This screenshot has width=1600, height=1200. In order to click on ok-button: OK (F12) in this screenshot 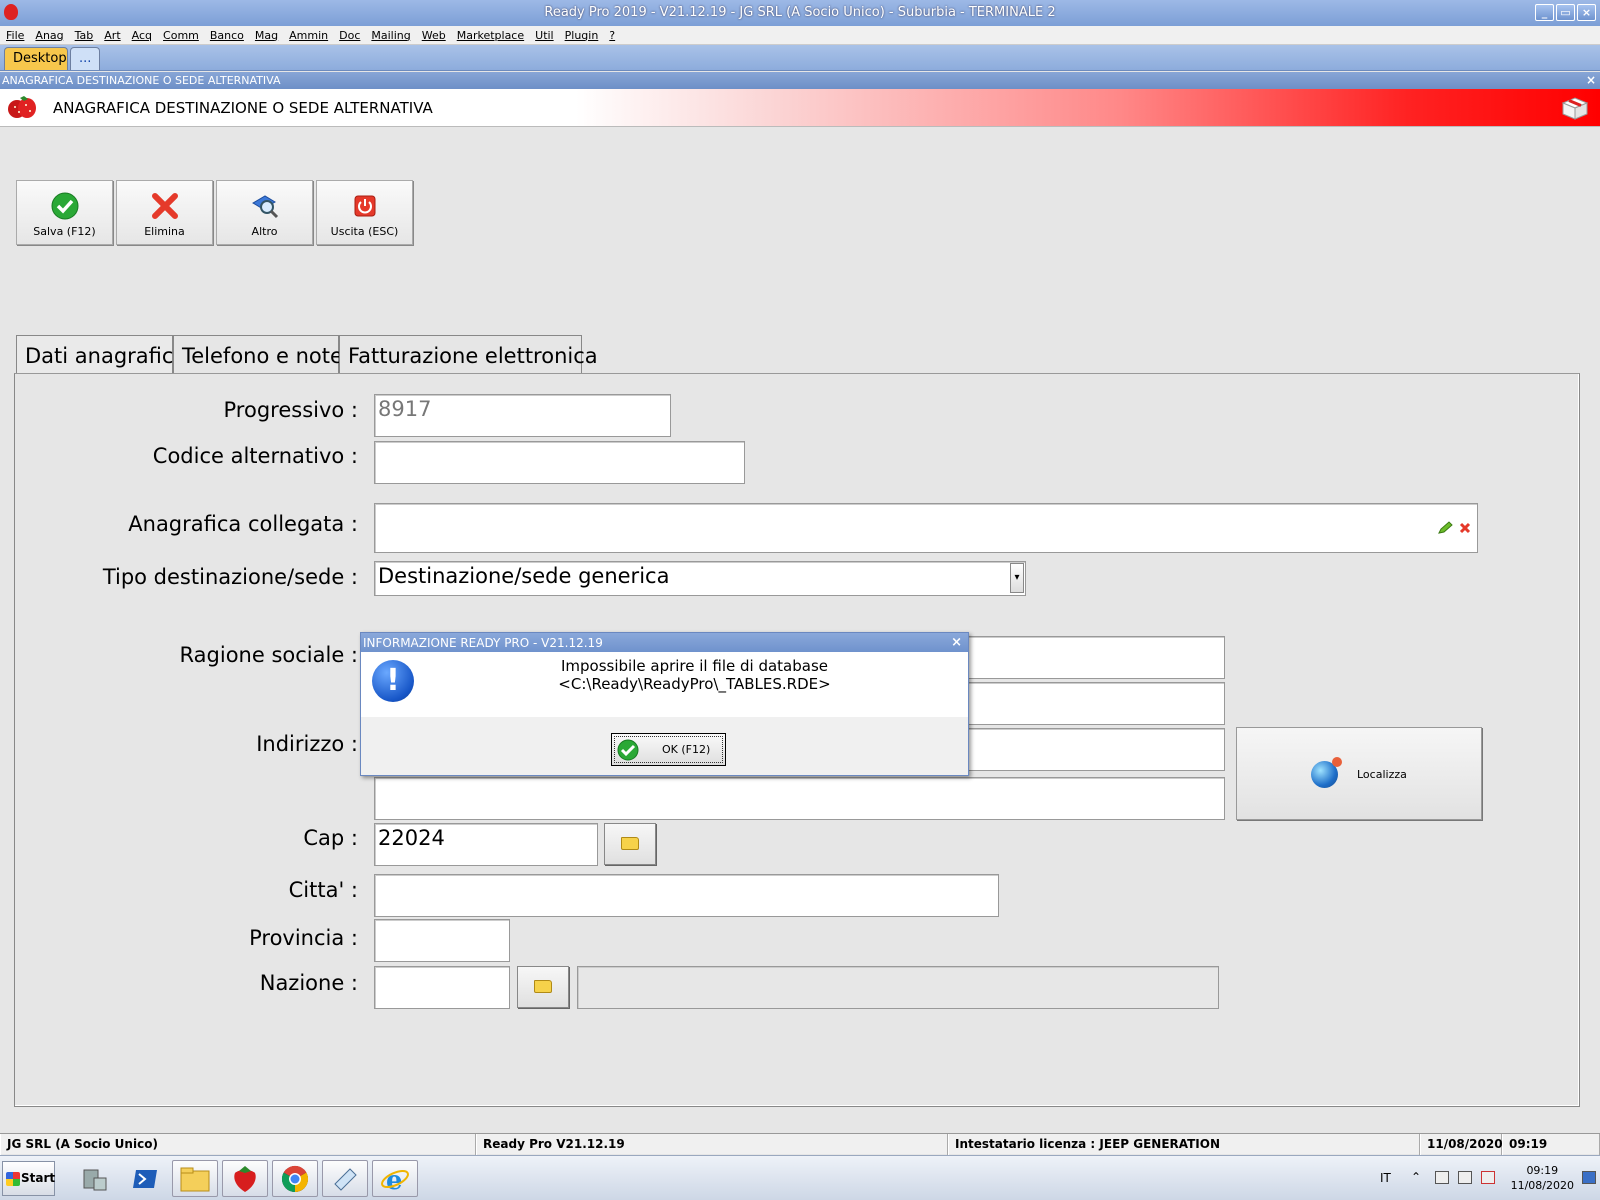, I will do `click(668, 749)`.